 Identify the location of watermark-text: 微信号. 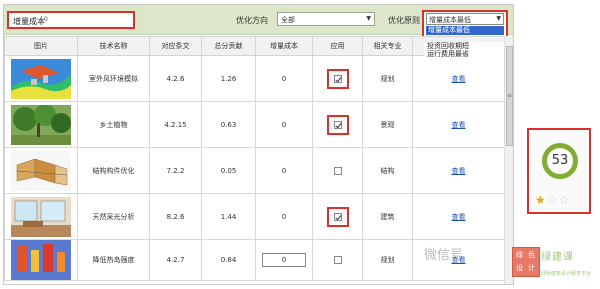
(444, 255).